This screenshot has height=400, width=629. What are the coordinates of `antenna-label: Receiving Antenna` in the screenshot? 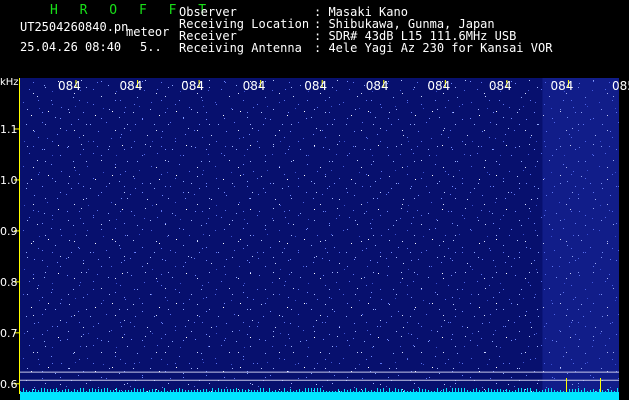 It's located at (240, 48).